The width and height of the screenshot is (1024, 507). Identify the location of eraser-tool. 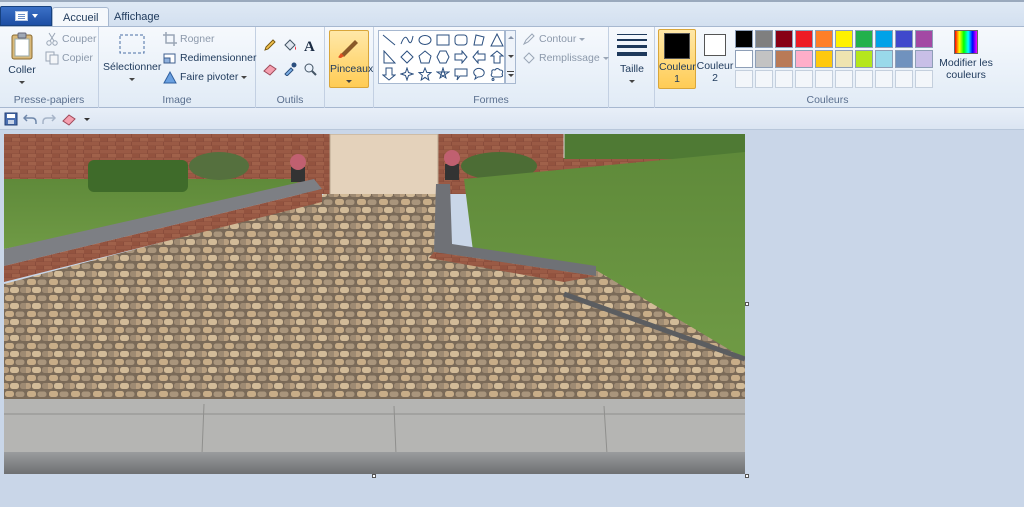
(270, 69).